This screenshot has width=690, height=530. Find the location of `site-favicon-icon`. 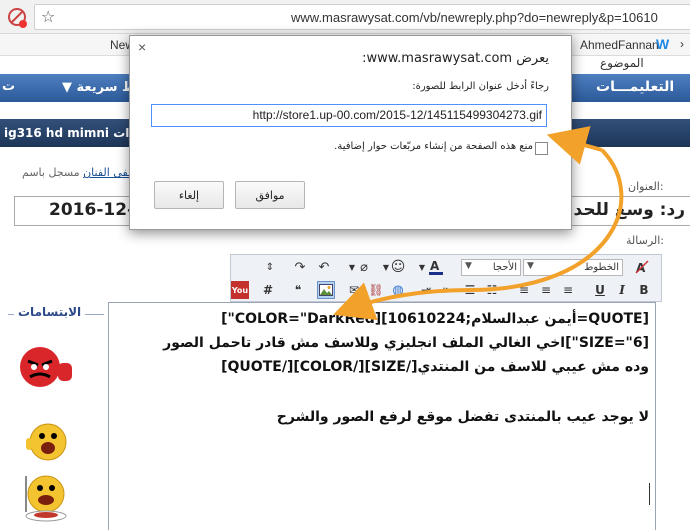

site-favicon-icon is located at coordinates (17, 17).